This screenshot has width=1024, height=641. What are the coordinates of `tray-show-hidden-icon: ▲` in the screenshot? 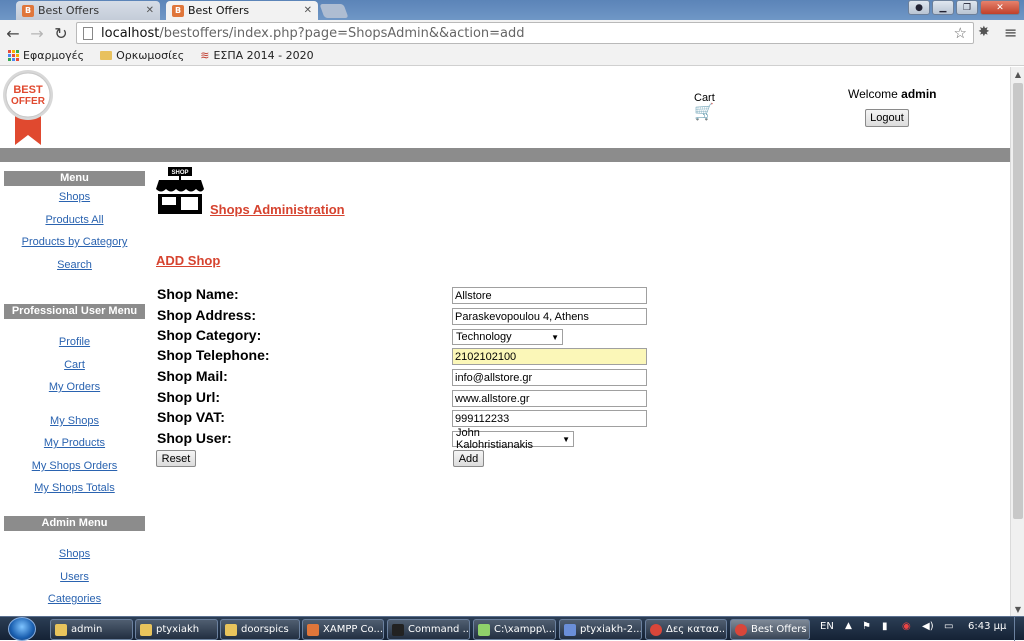 It's located at (848, 626).